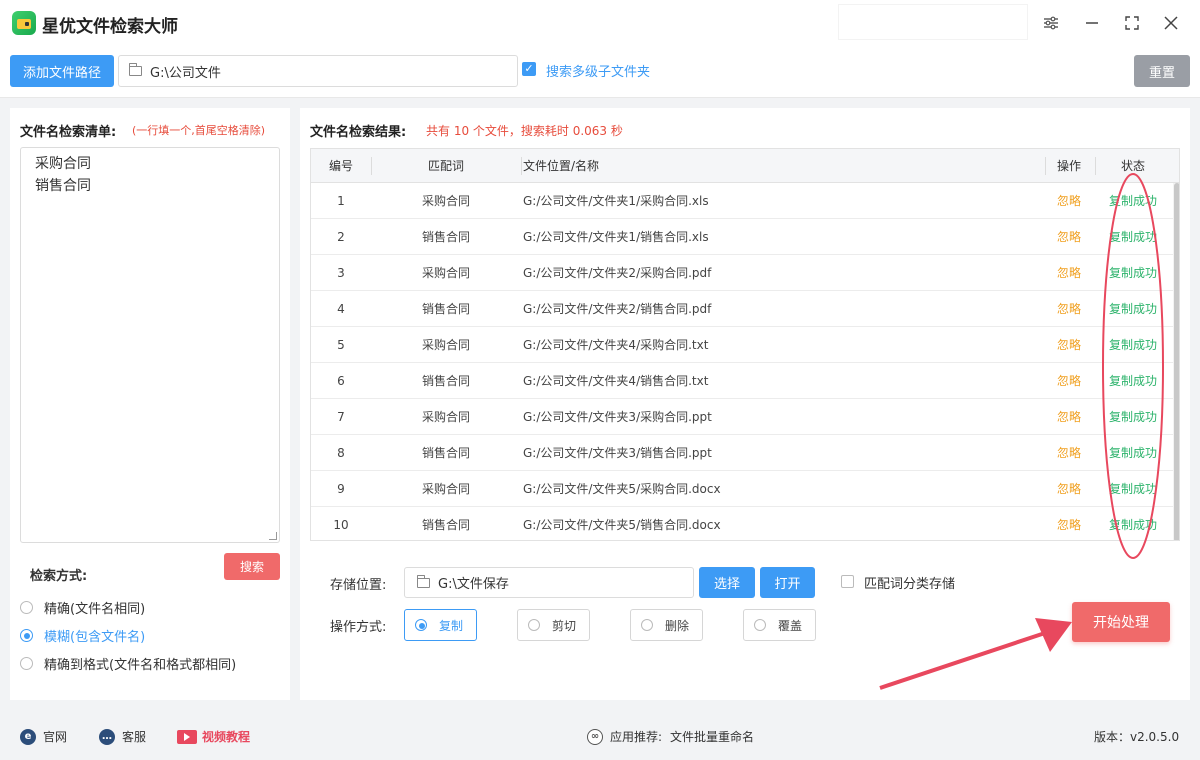 The height and width of the screenshot is (760, 1200). What do you see at coordinates (790, 625) in the screenshot?
I see `op-label: 覆盖` at bounding box center [790, 625].